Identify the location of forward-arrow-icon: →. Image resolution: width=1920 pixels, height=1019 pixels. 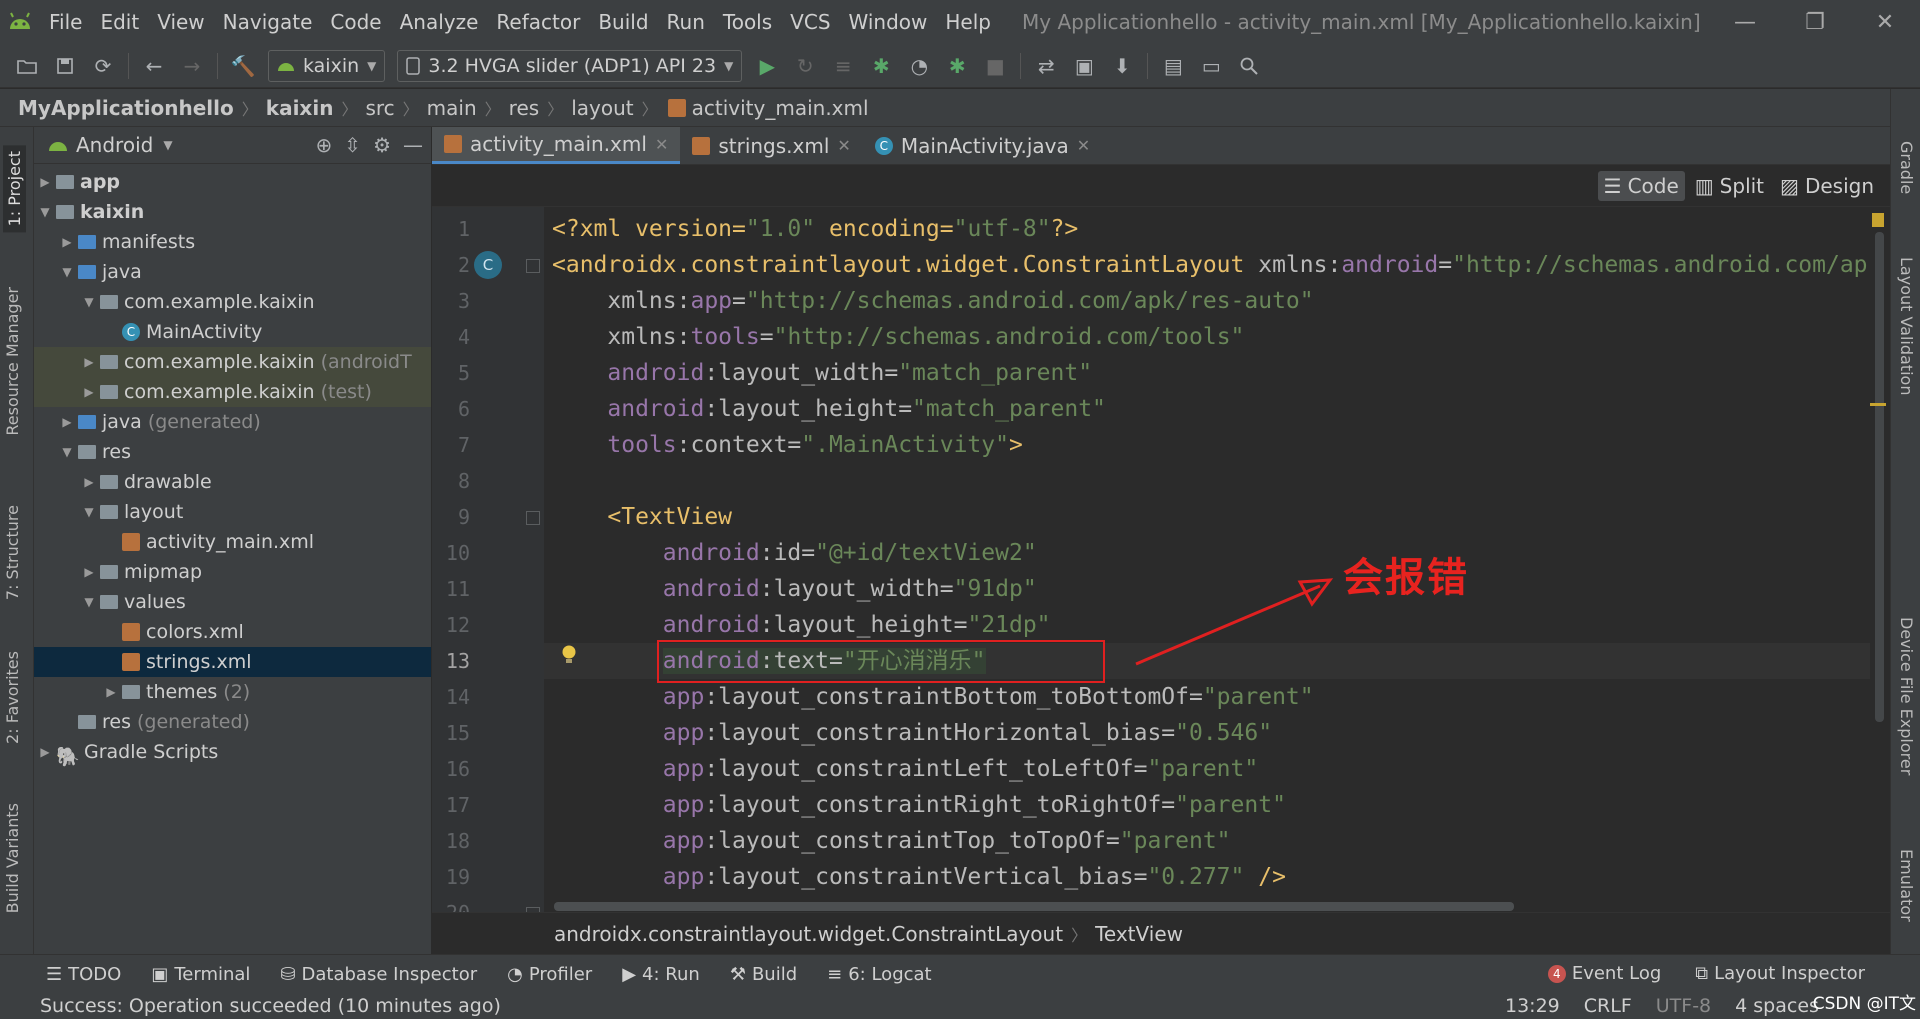
(192, 66).